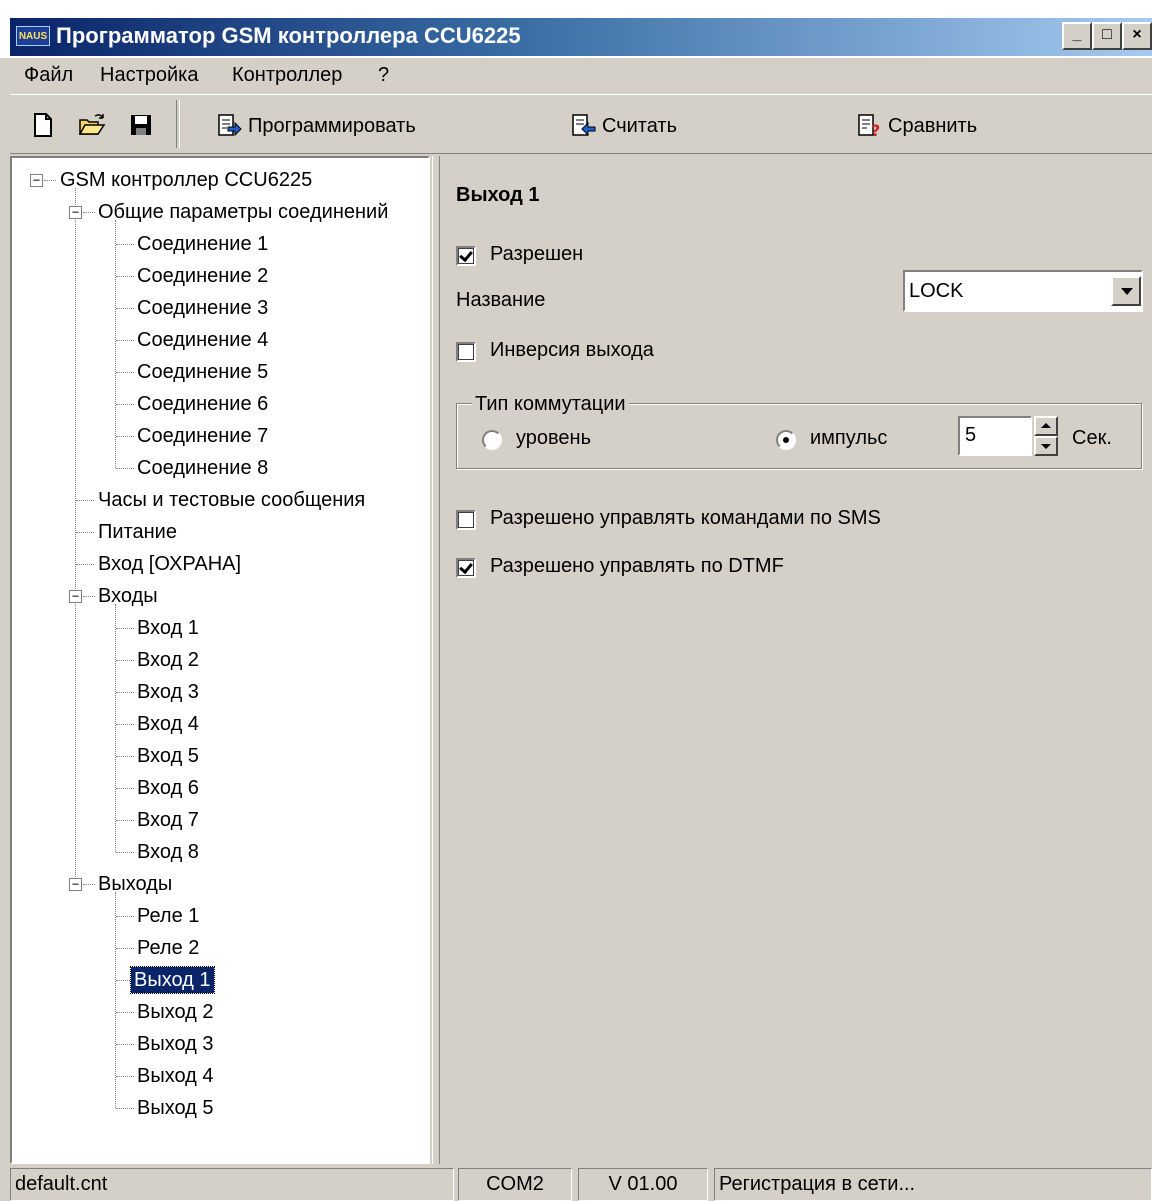 The height and width of the screenshot is (1201, 1152). What do you see at coordinates (75, 884) in the screenshot?
I see `tree-expander-outputs: −` at bounding box center [75, 884].